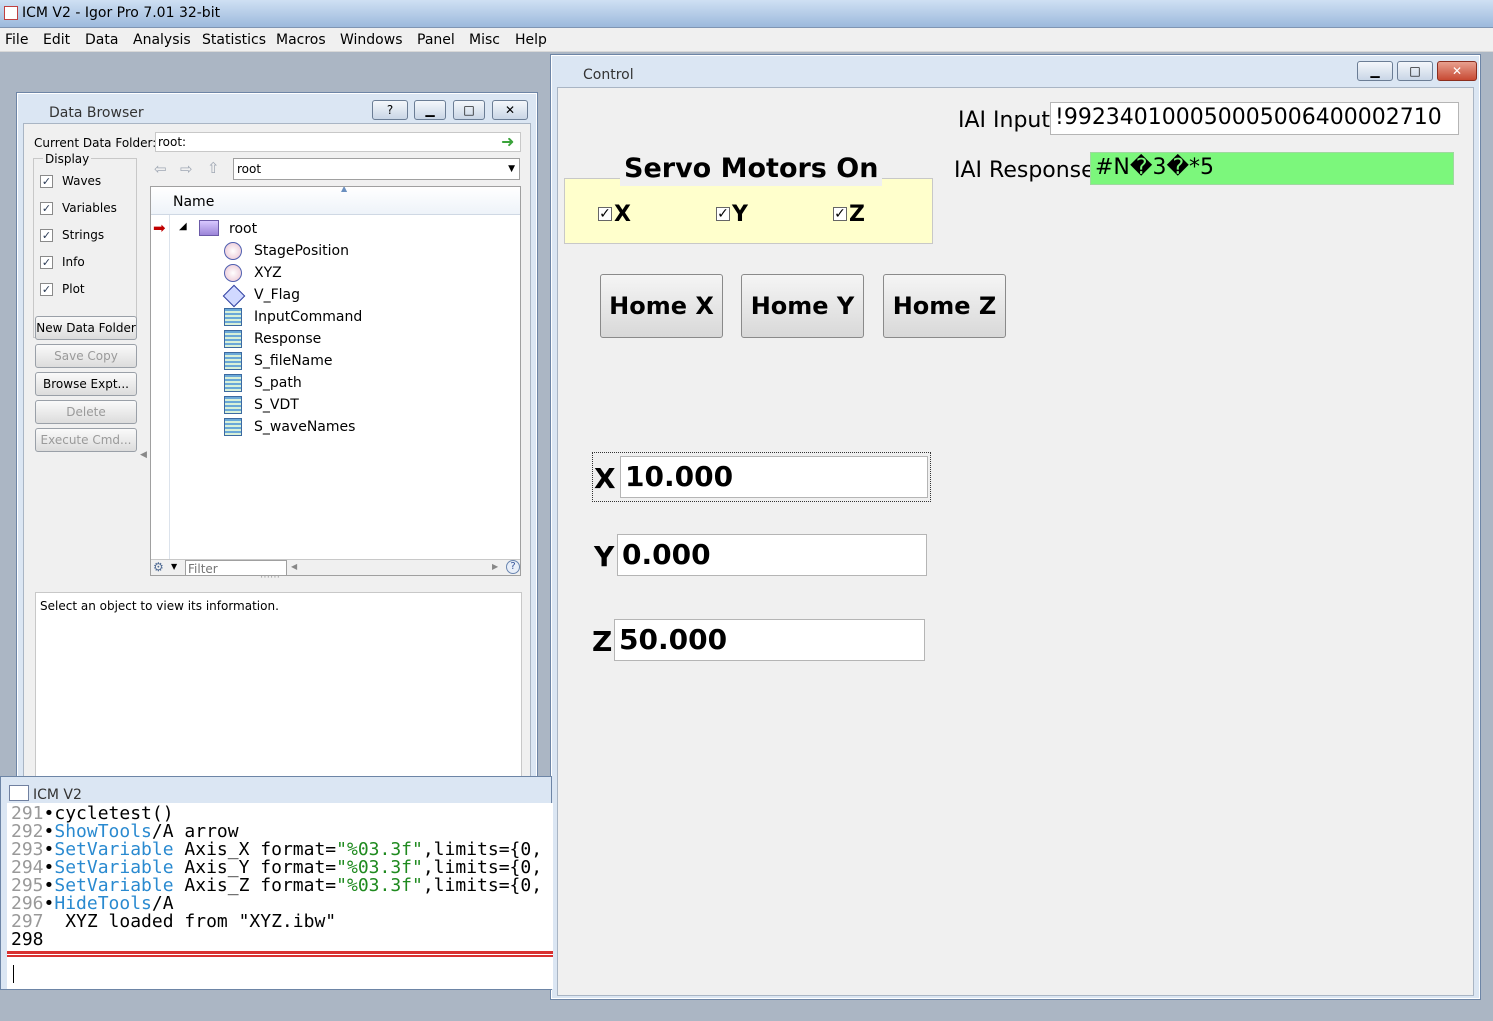 The width and height of the screenshot is (1493, 1021). I want to click on tree-item: S_VDT, so click(276, 405).